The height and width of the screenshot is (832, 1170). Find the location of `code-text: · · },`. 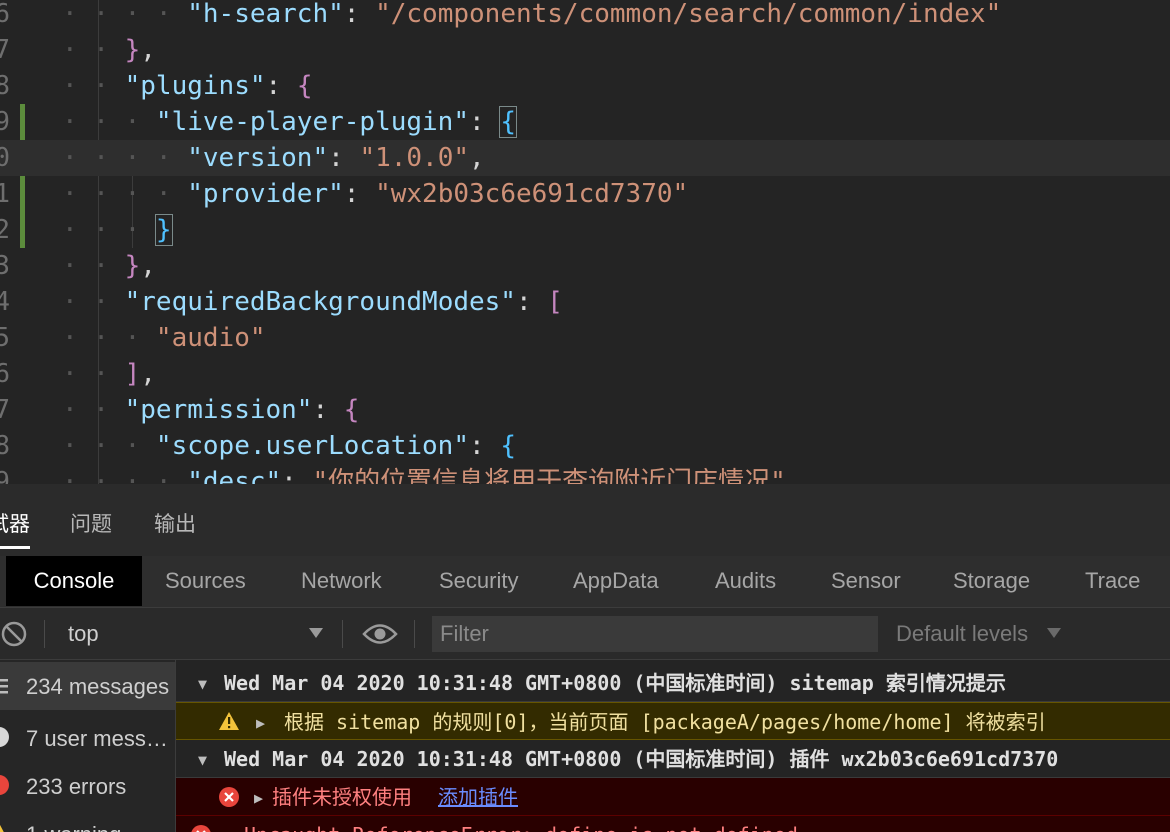

code-text: · · }, is located at coordinates (109, 50).